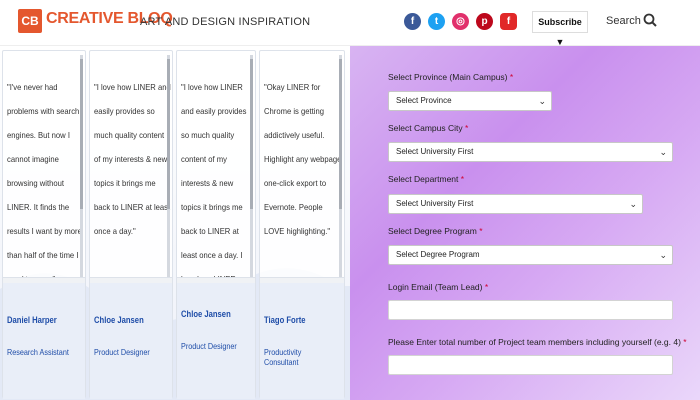  I want to click on facebook-icon: f, so click(412, 21).